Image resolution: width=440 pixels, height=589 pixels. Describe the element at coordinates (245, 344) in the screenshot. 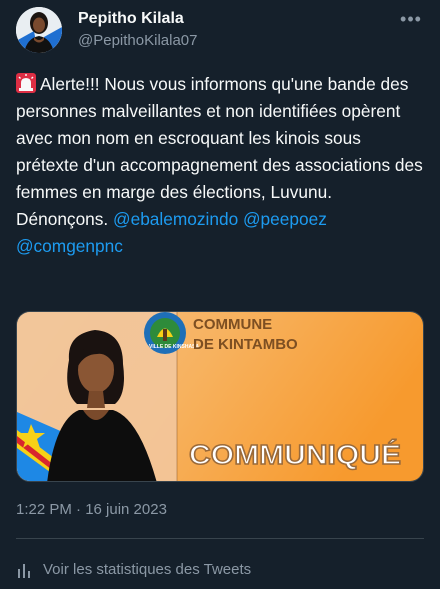

I see `commune-title-line2: DE KINTAMBO` at that location.